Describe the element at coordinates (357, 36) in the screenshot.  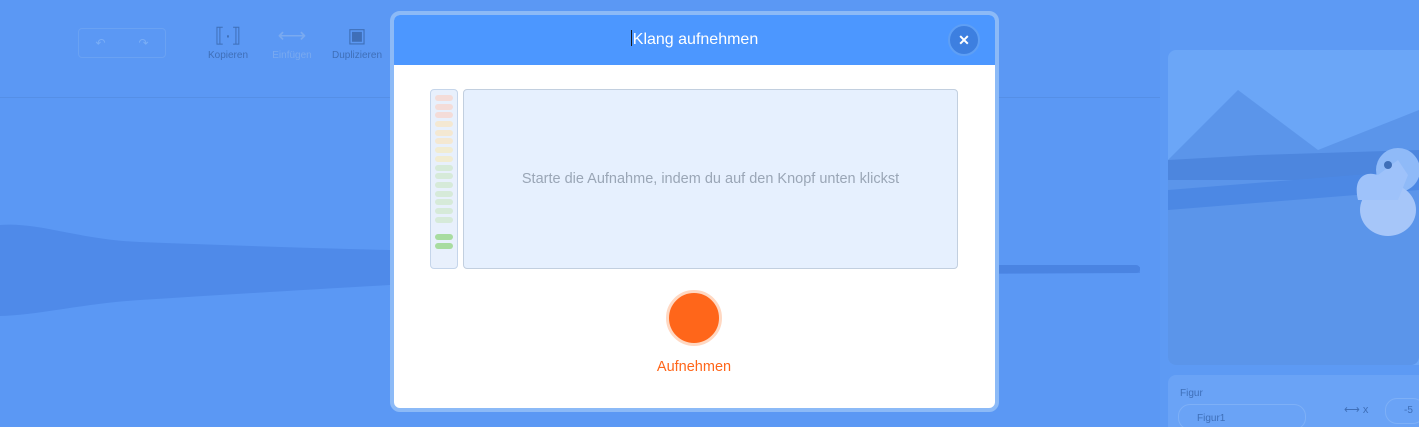
I see `duplicate-icon: ▣` at that location.